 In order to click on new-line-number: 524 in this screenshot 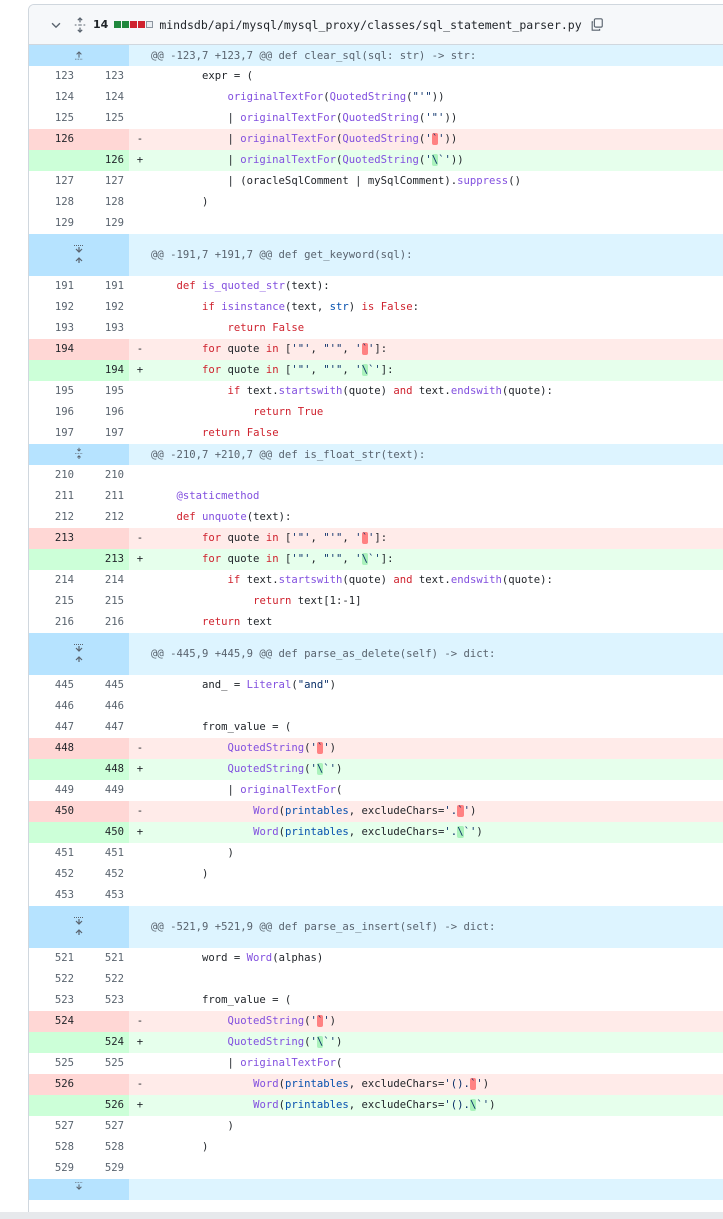, I will do `click(104, 1042)`.